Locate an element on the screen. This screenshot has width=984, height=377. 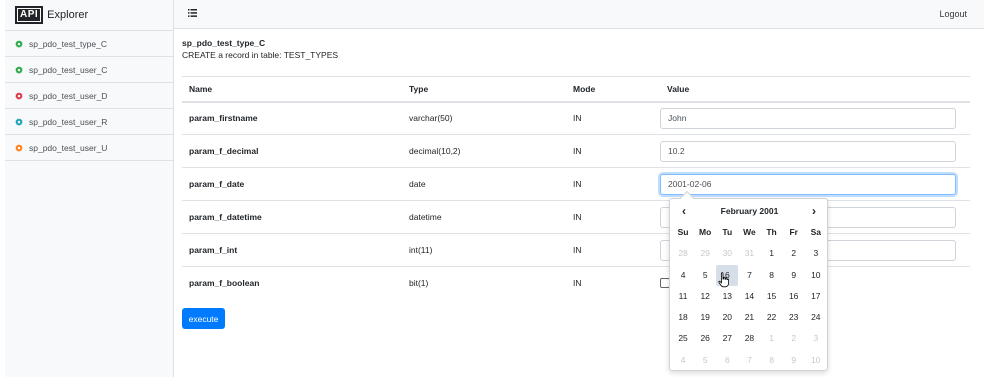
table-row: param_f_decimal decimal(10,2) IN is located at coordinates (576, 151).